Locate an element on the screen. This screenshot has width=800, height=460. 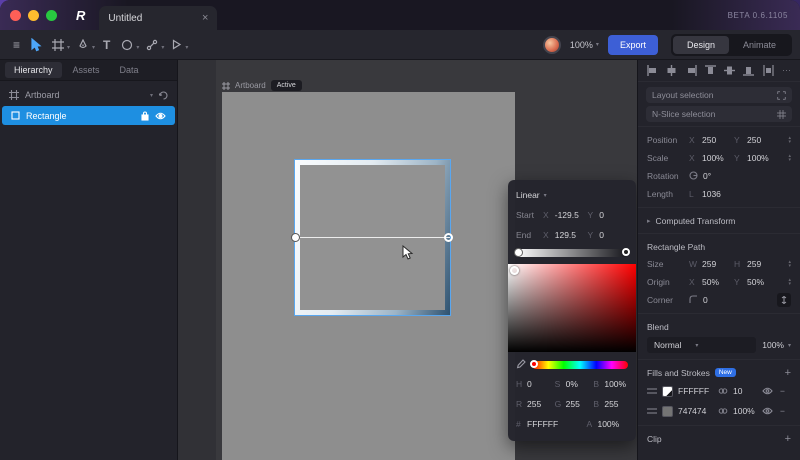
alpha-field: 100% is located at coordinates (608, 424).